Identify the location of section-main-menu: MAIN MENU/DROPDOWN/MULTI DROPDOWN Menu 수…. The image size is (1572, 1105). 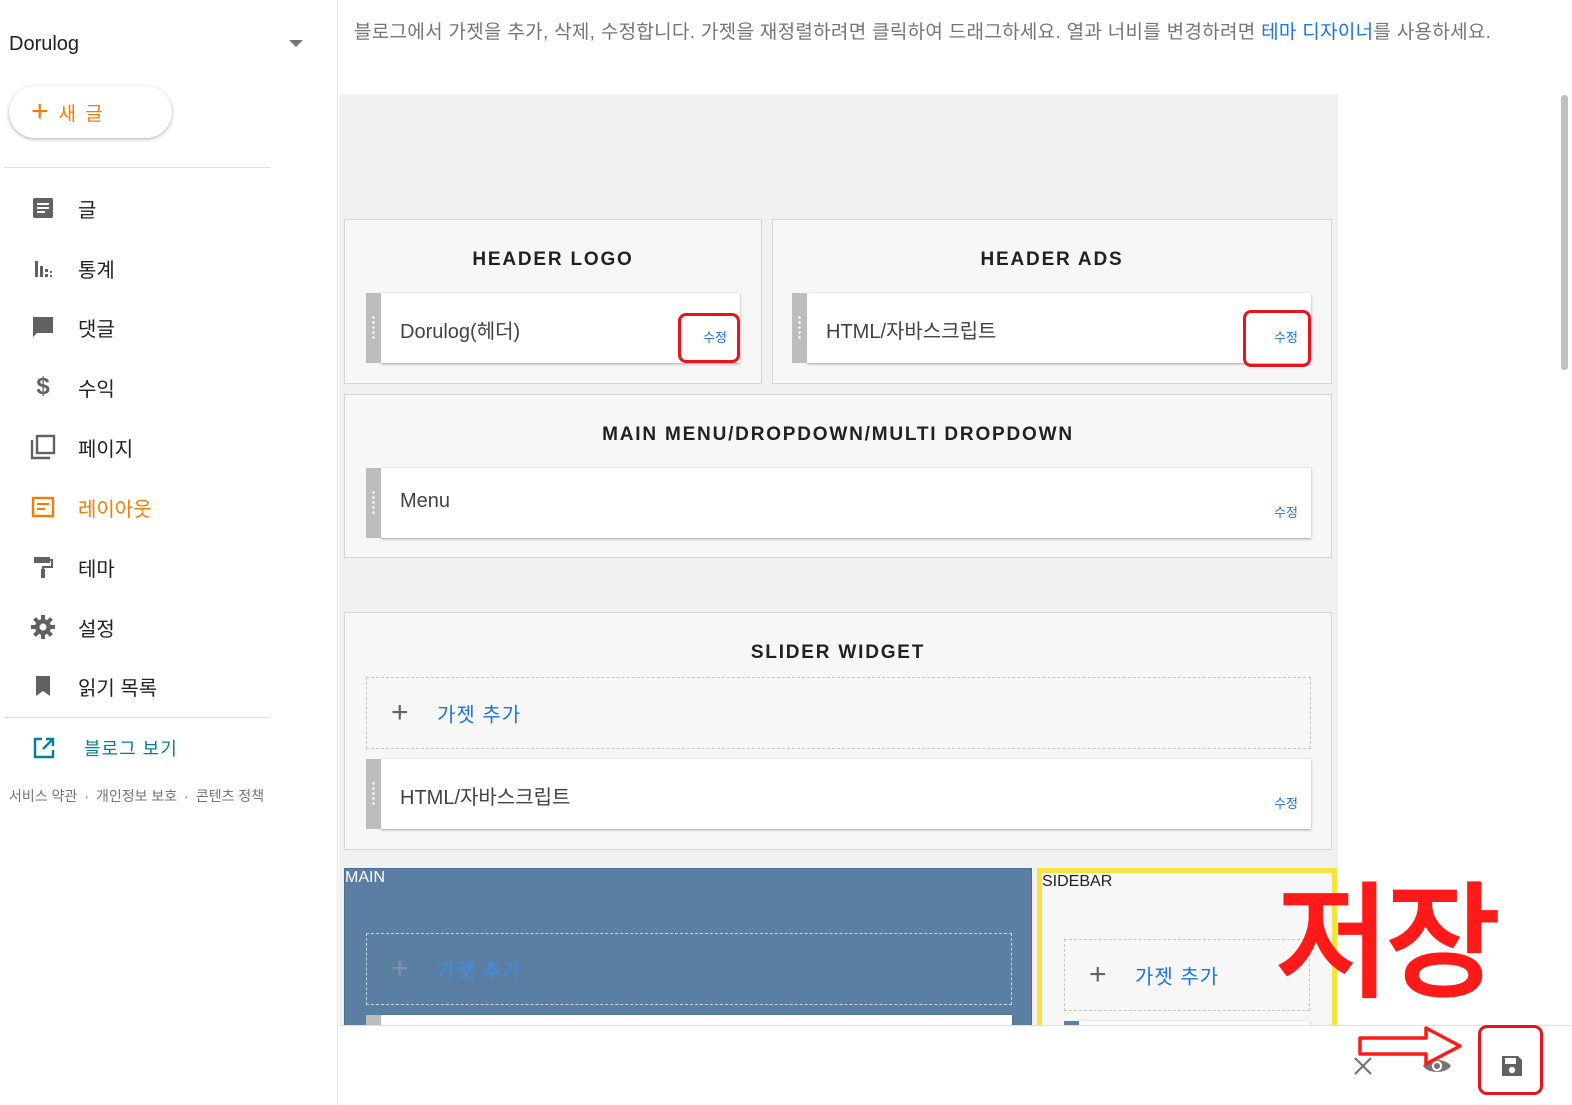
(838, 476).